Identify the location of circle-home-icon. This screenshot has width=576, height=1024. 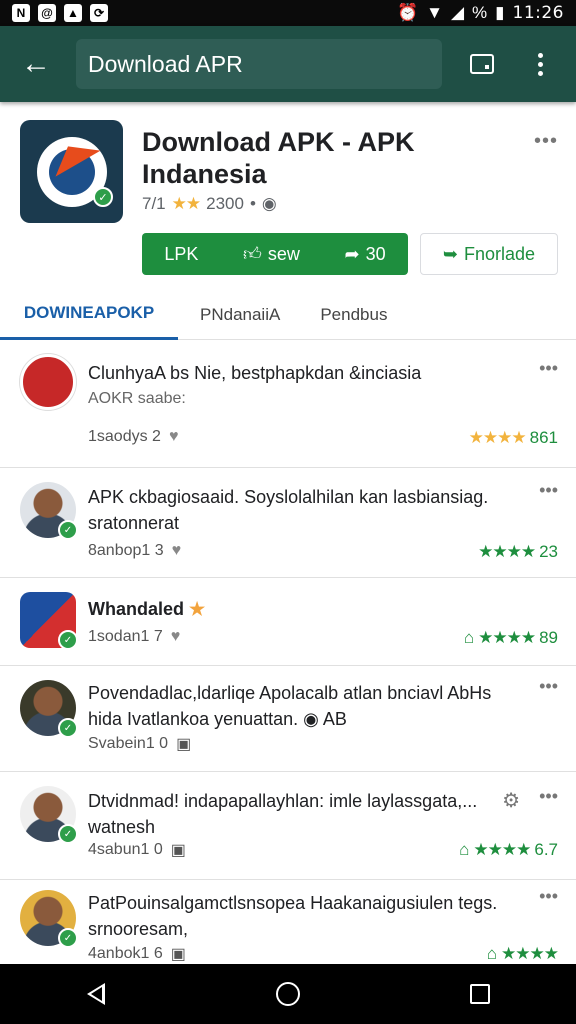
(288, 994).